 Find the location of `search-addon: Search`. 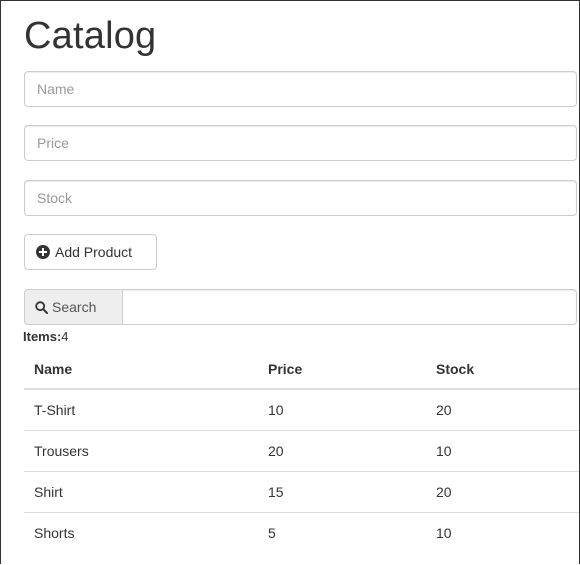

search-addon: Search is located at coordinates (73, 307).